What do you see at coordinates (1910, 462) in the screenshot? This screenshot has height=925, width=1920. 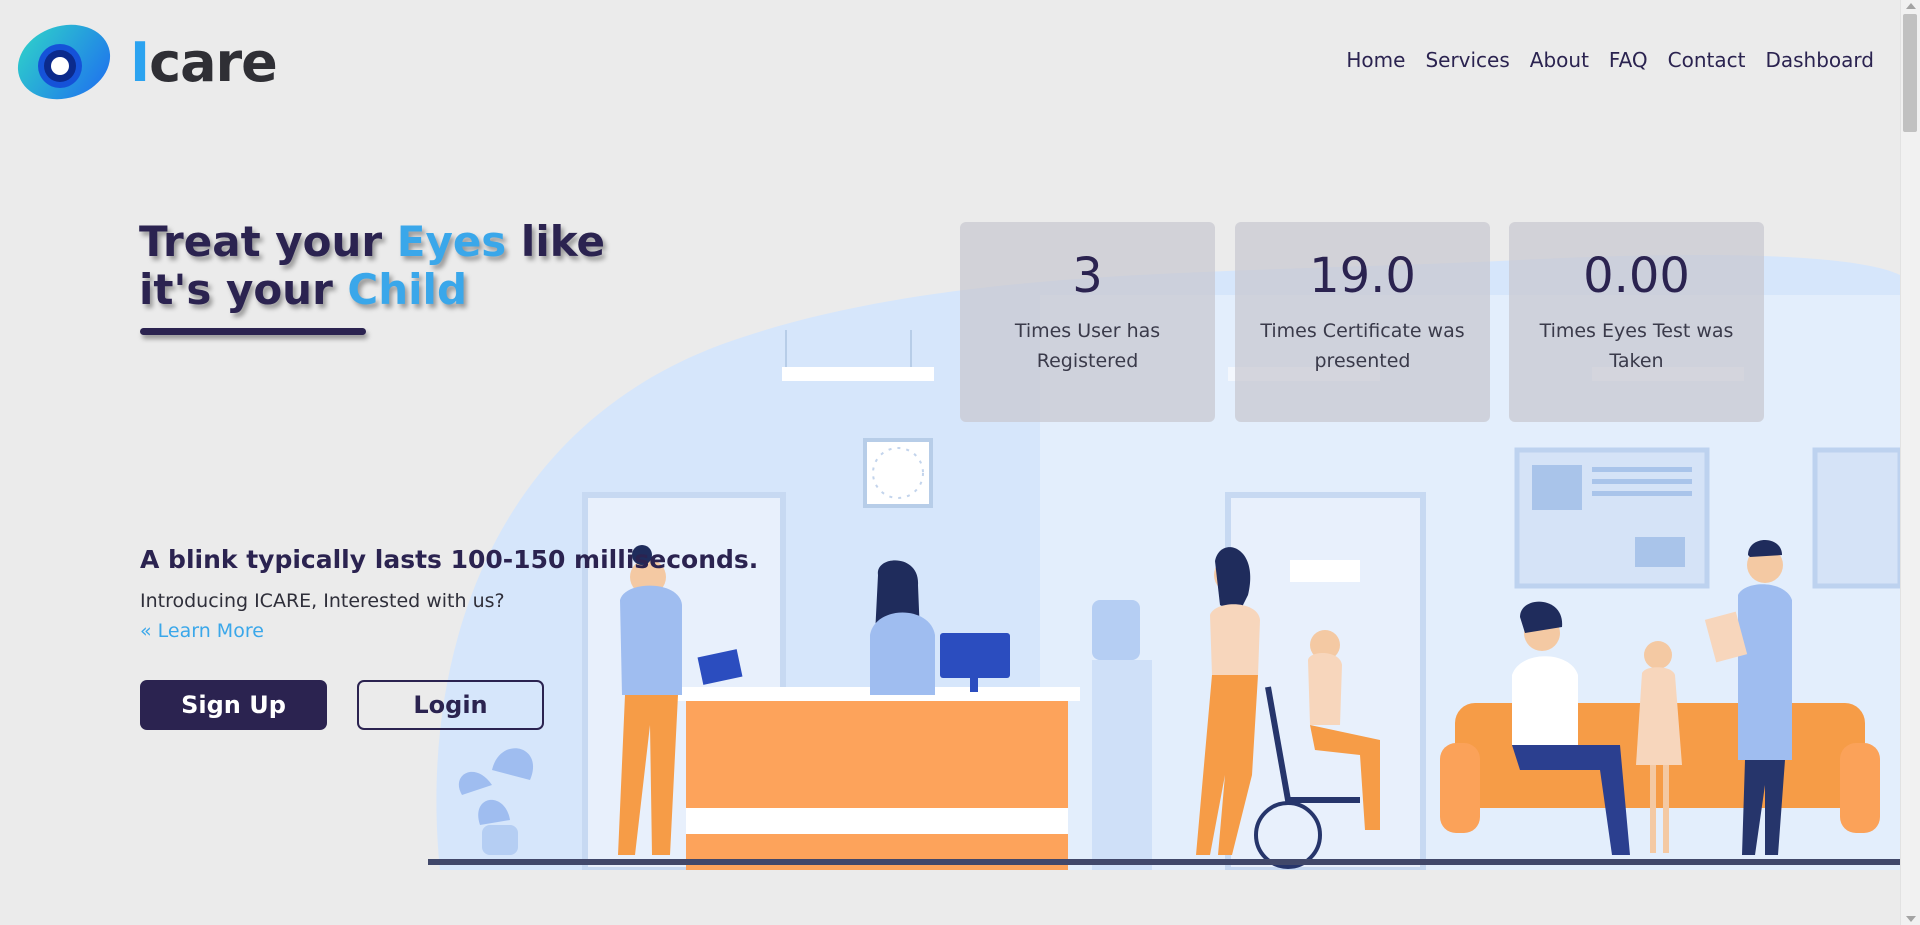 I see `page-scrollbar` at bounding box center [1910, 462].